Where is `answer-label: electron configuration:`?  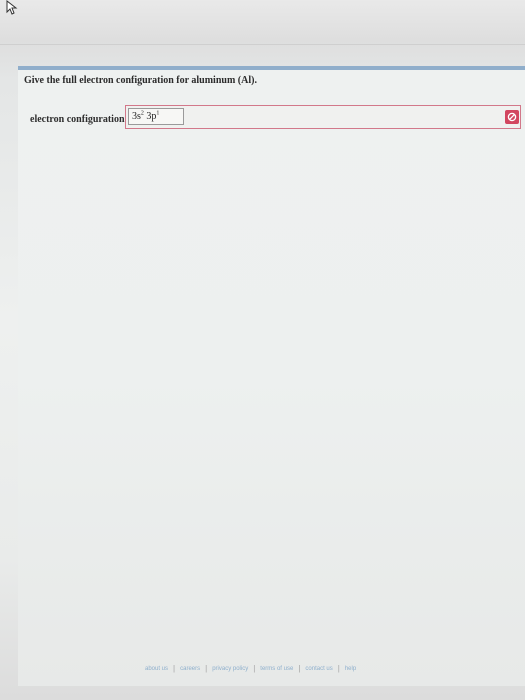
answer-label: electron configuration: is located at coordinates (79, 119).